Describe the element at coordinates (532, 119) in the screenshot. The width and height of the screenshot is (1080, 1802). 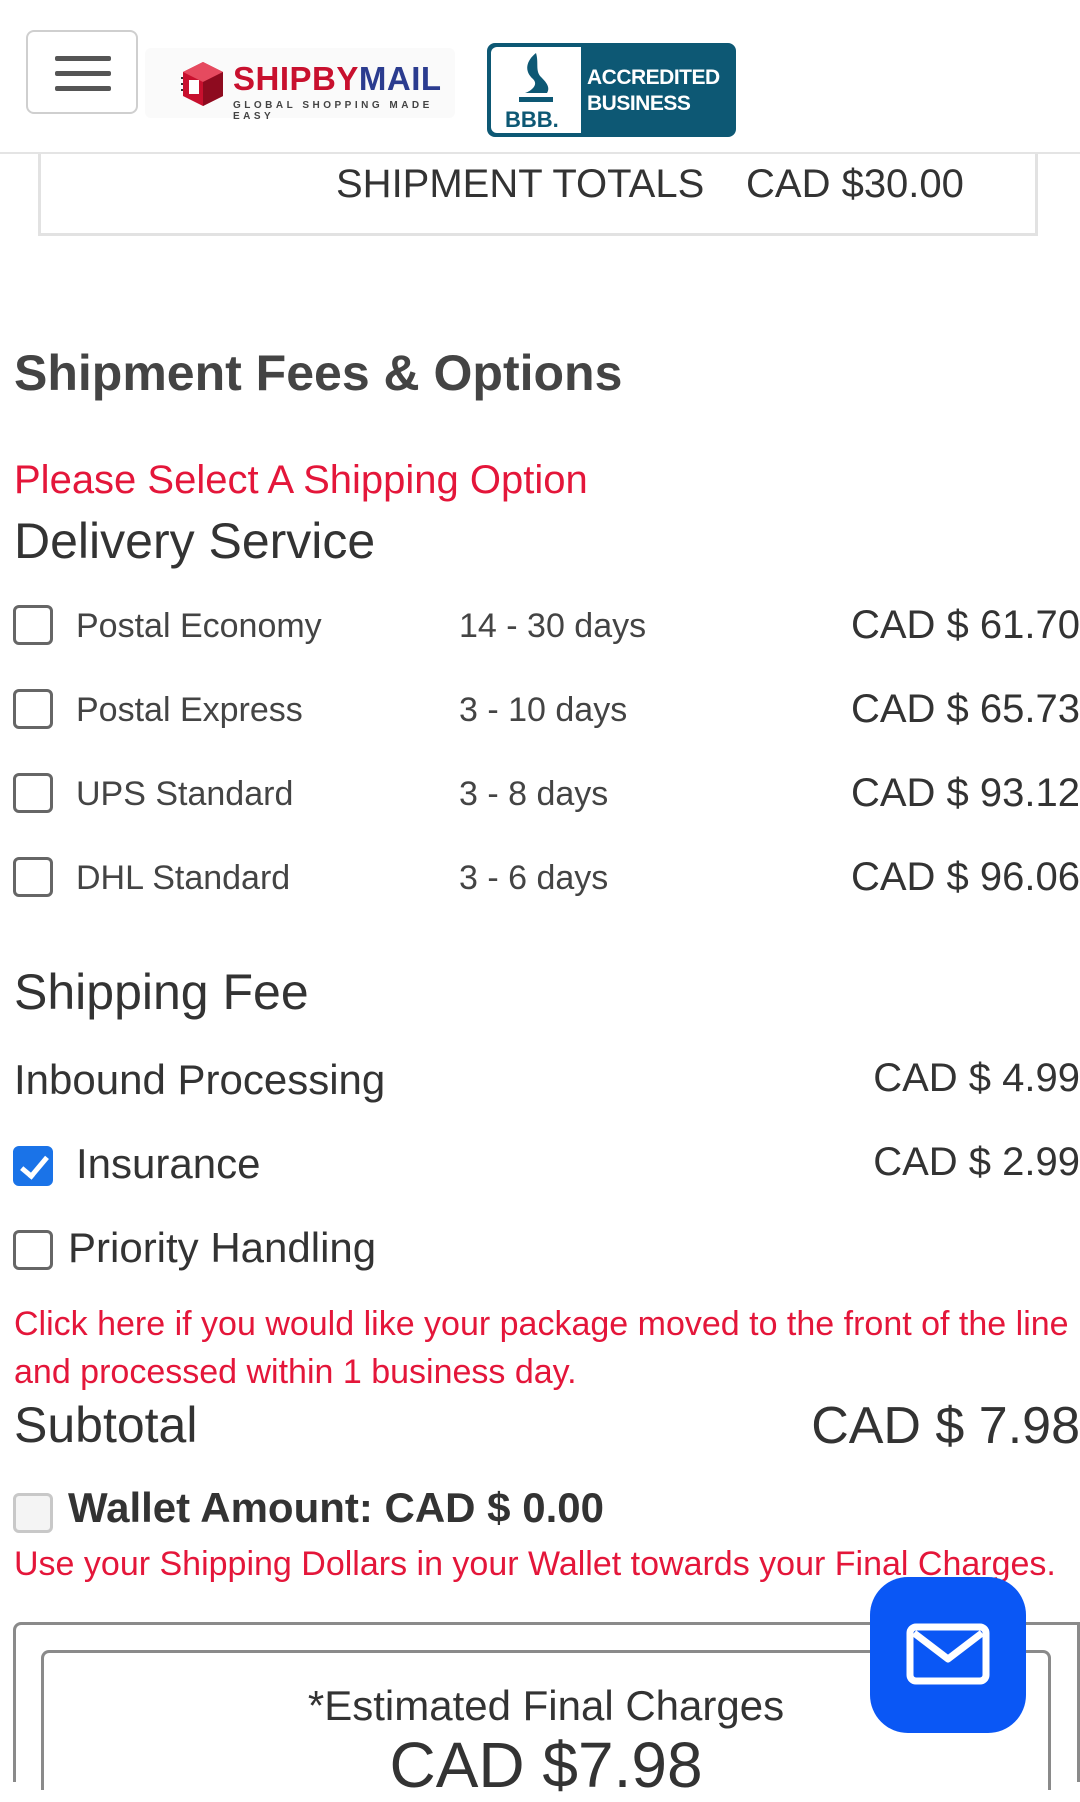
I see `bbb-seal-text: BBB.` at that location.